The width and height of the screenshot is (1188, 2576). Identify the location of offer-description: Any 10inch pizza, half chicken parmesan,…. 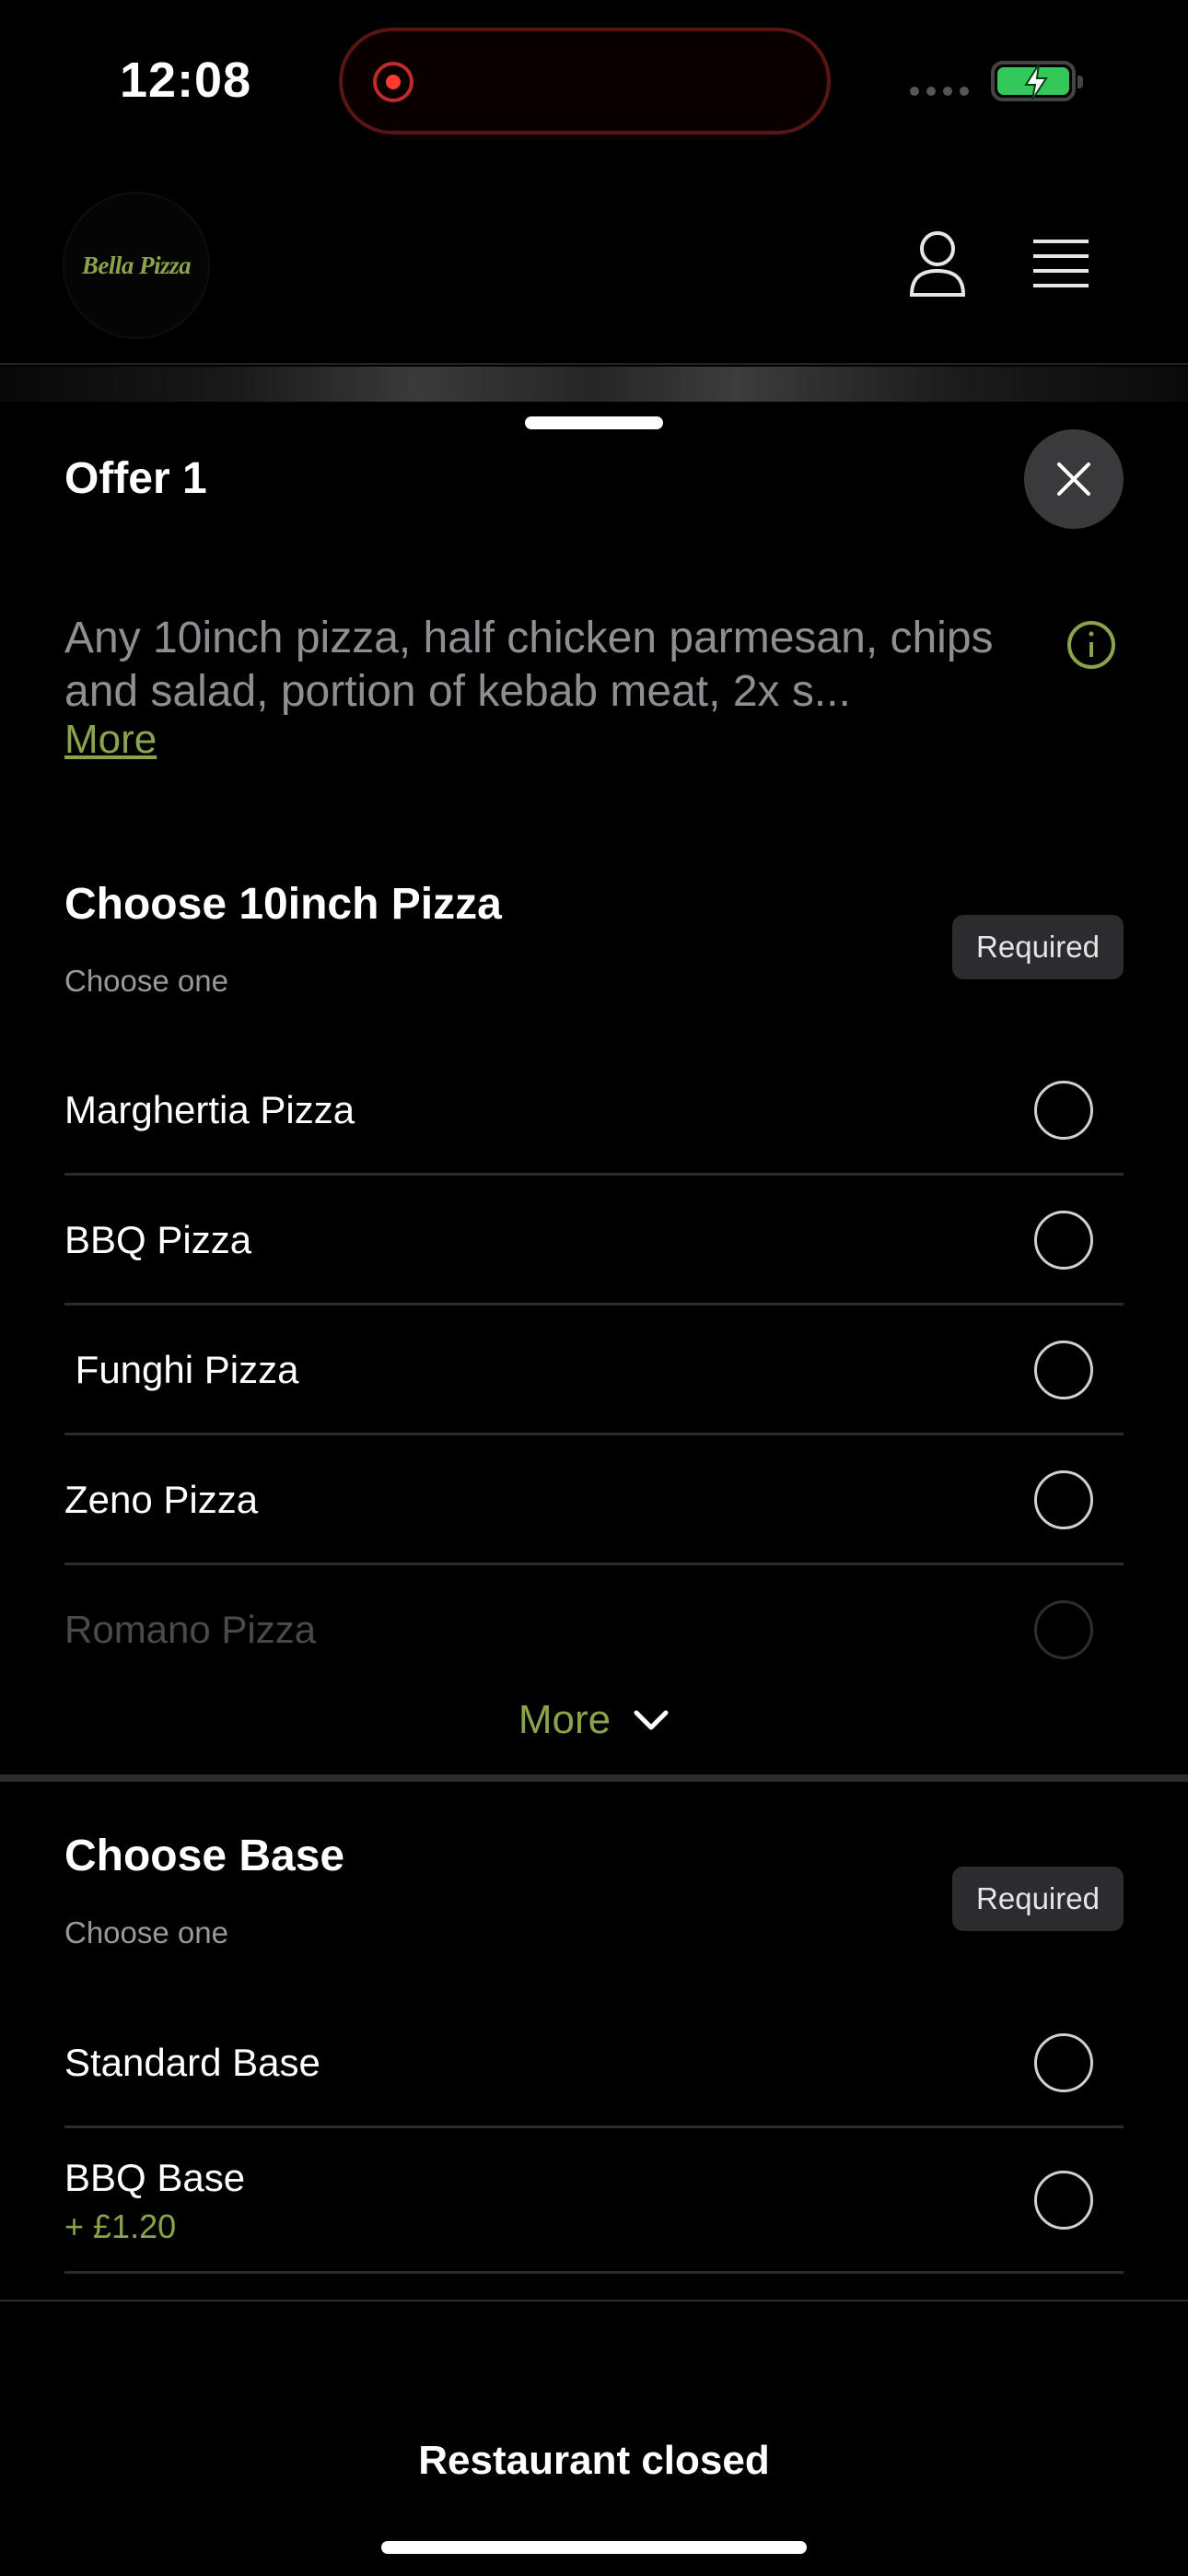
(529, 665).